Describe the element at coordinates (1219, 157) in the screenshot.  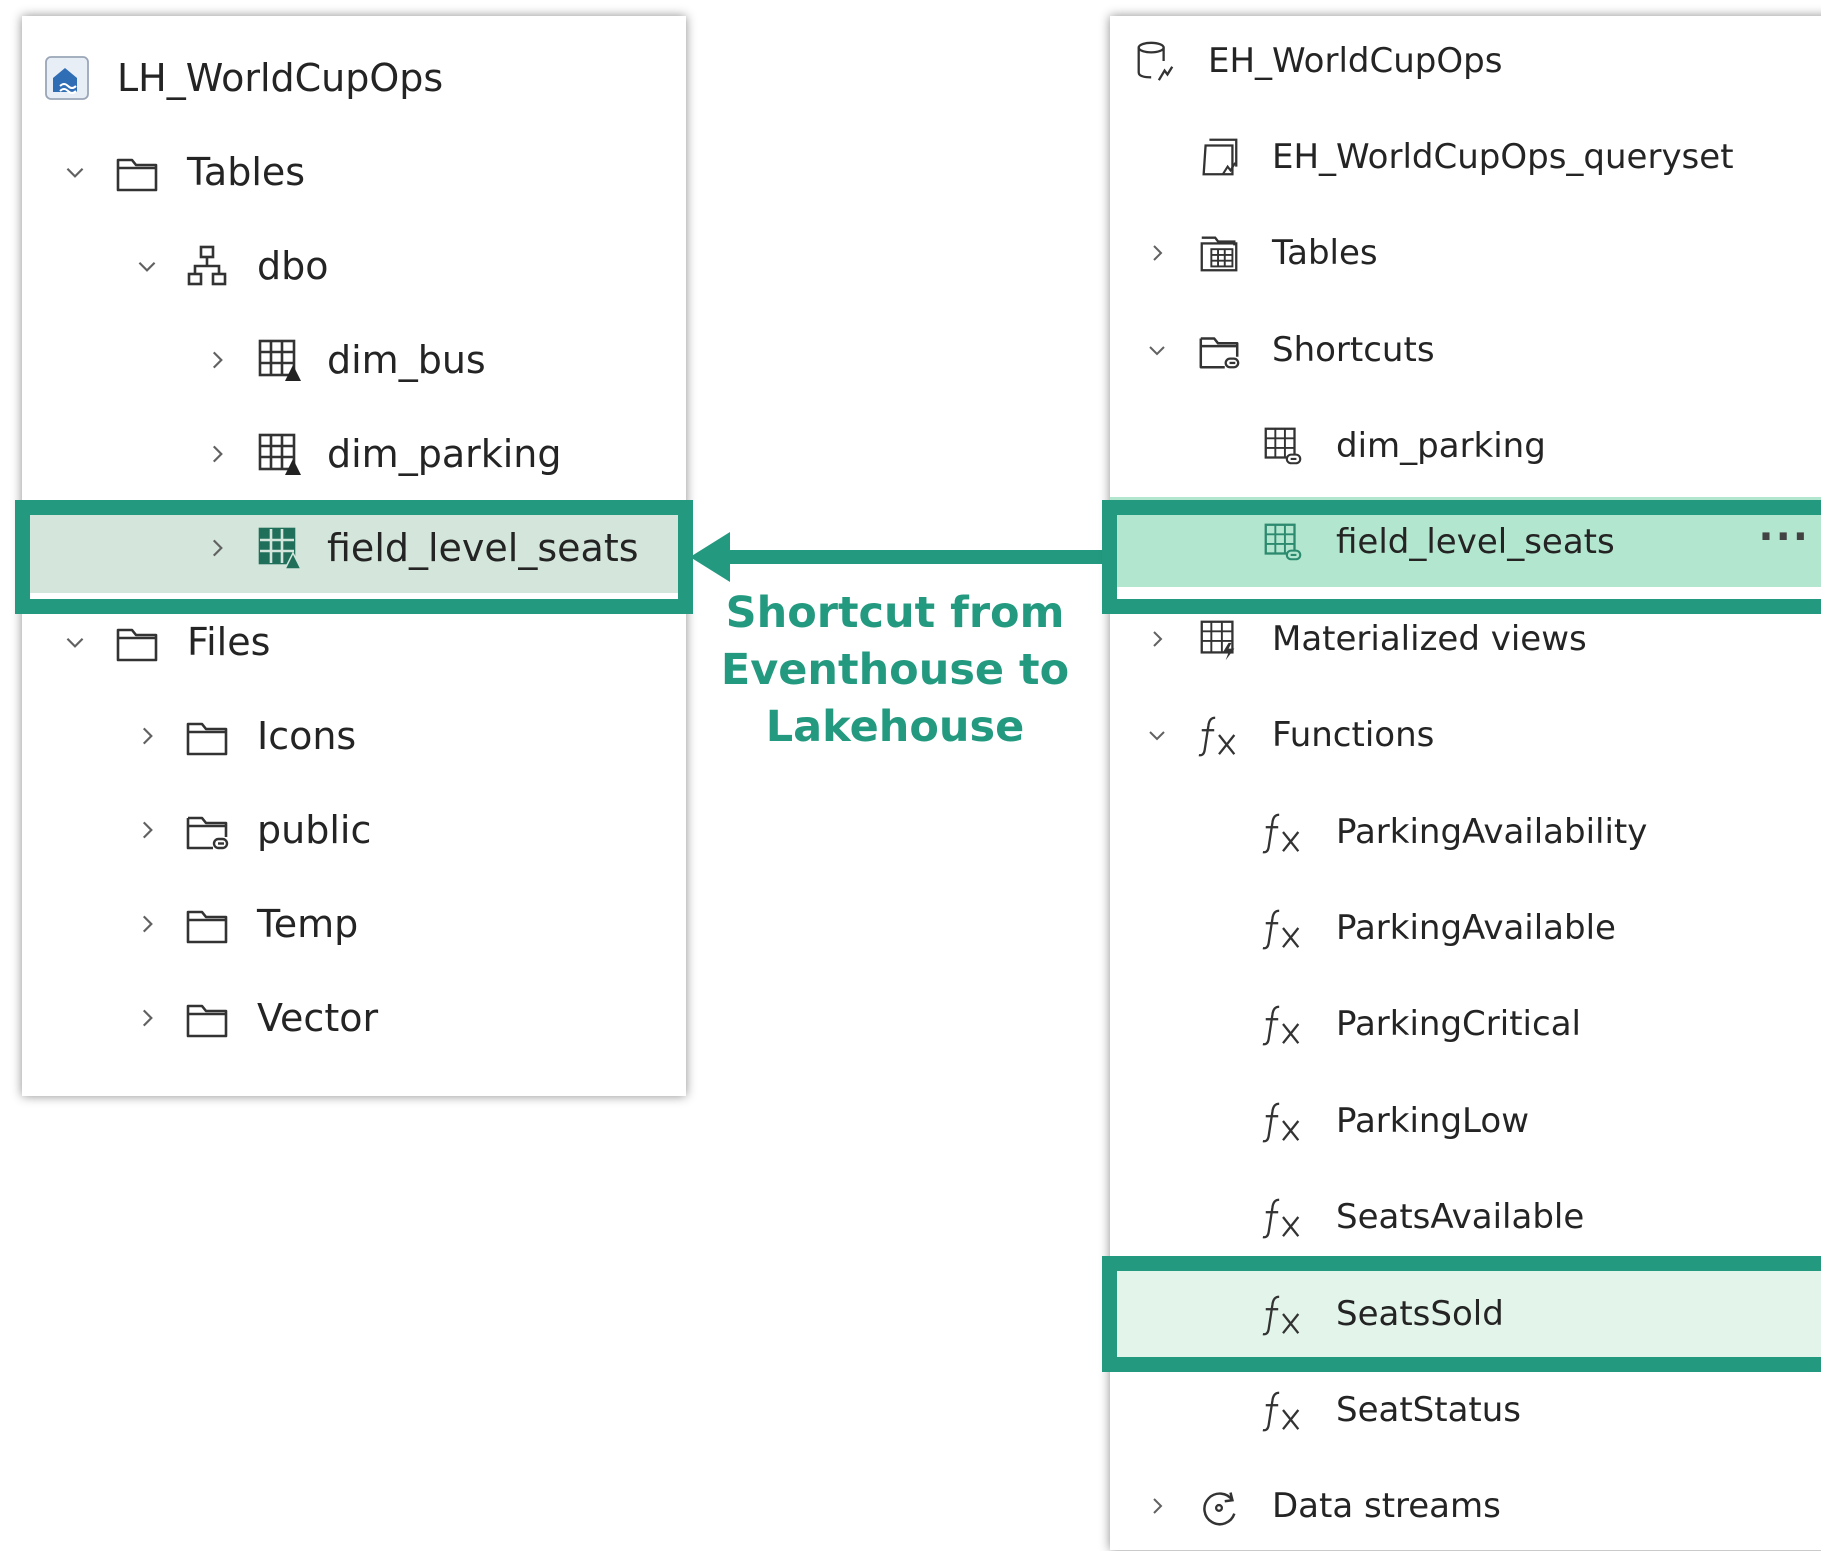
I see `queryset-icon` at that location.